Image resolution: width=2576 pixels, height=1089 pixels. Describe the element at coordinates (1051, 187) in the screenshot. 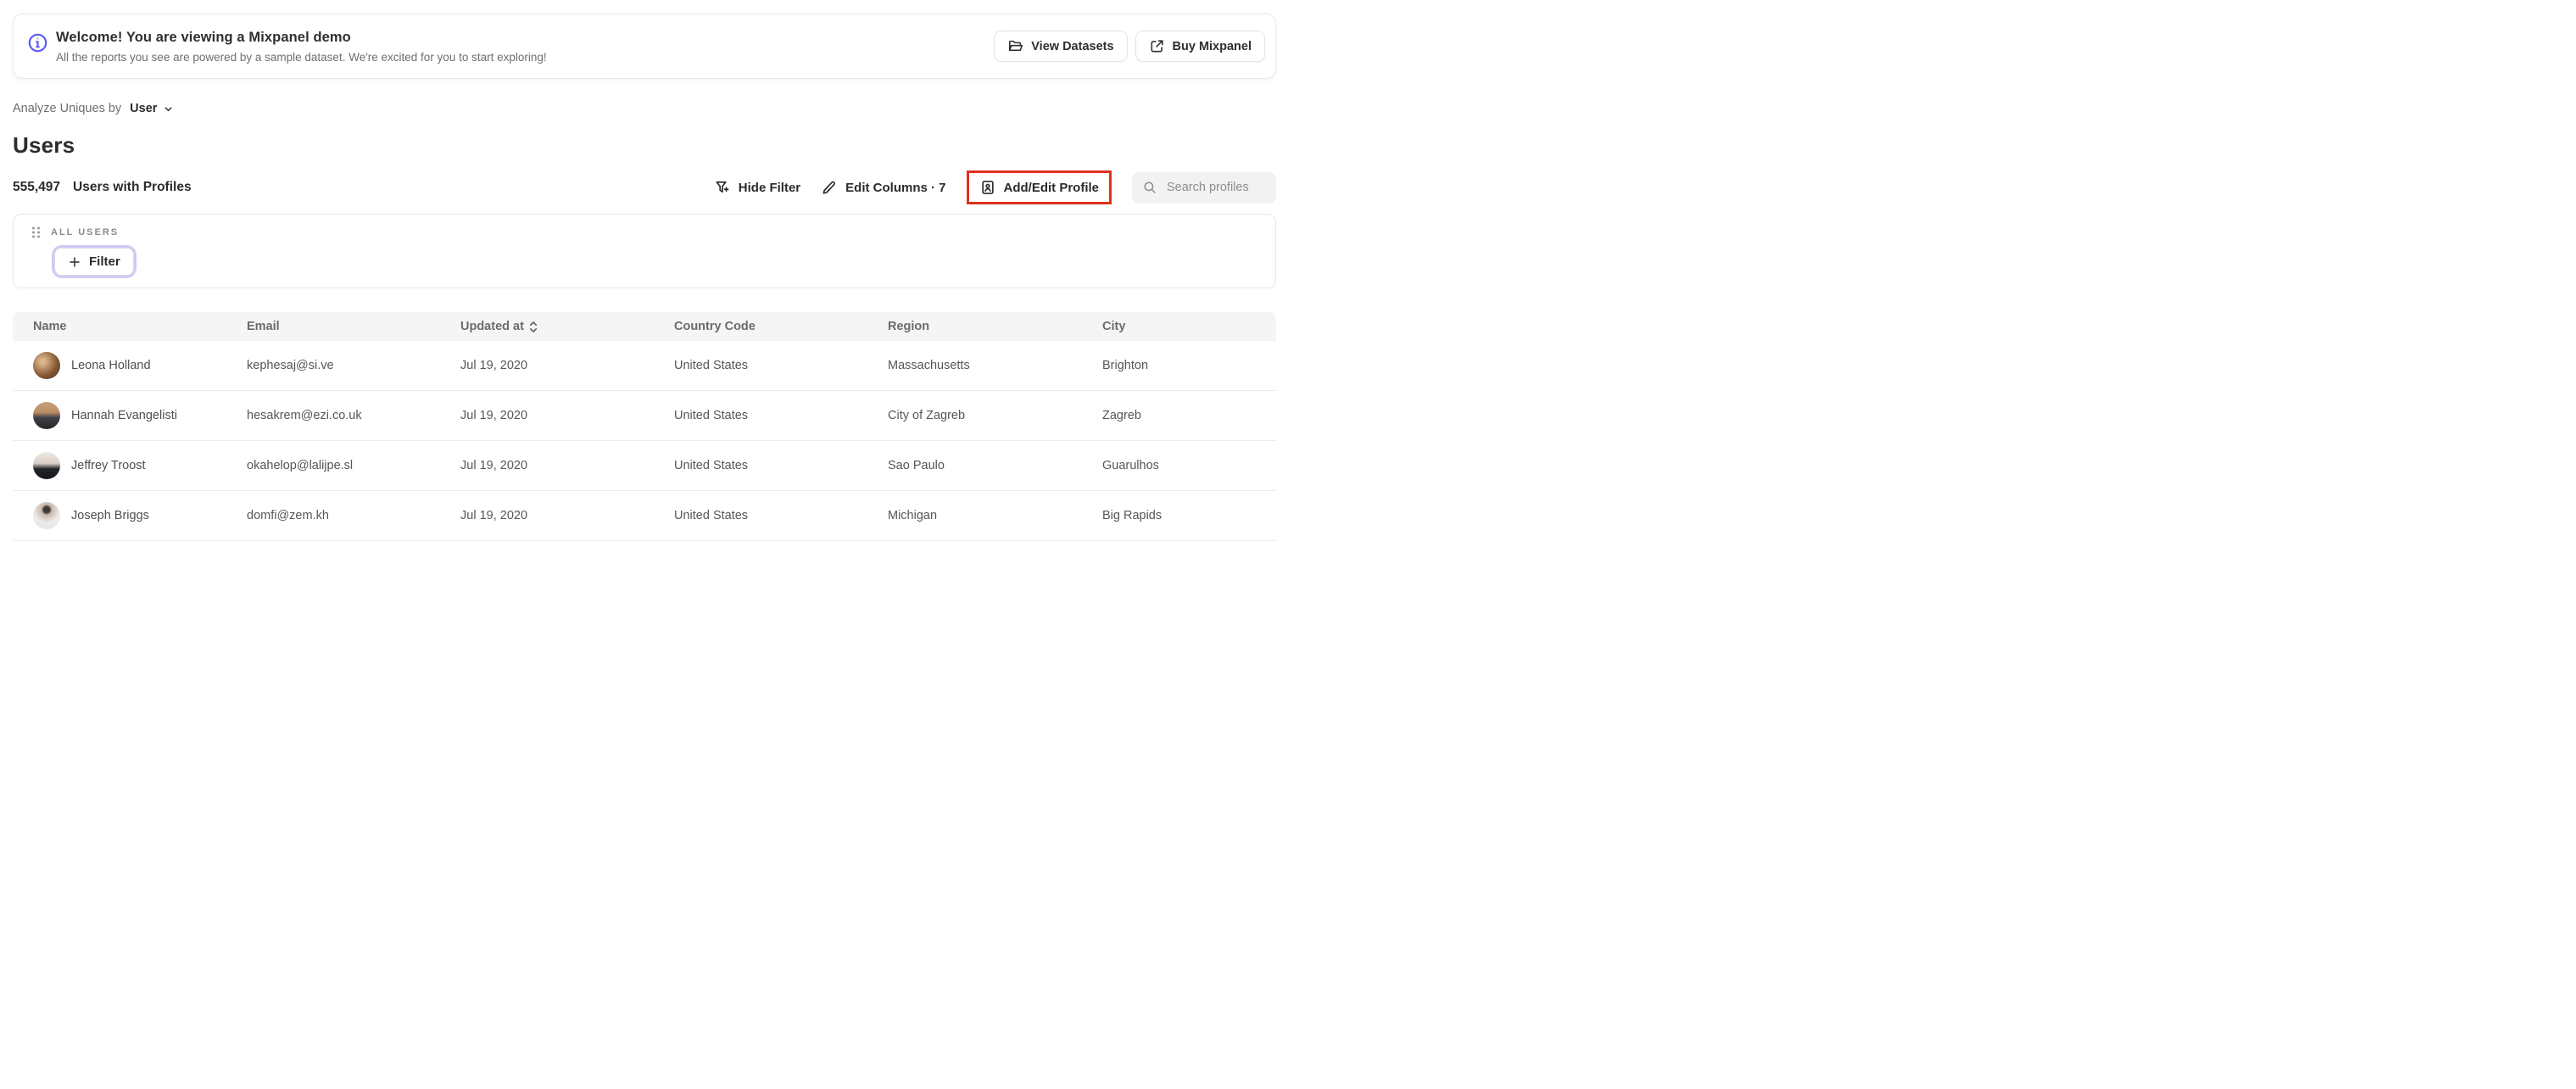

I see `add-edit-profile-label: Add/Edit Profile` at that location.